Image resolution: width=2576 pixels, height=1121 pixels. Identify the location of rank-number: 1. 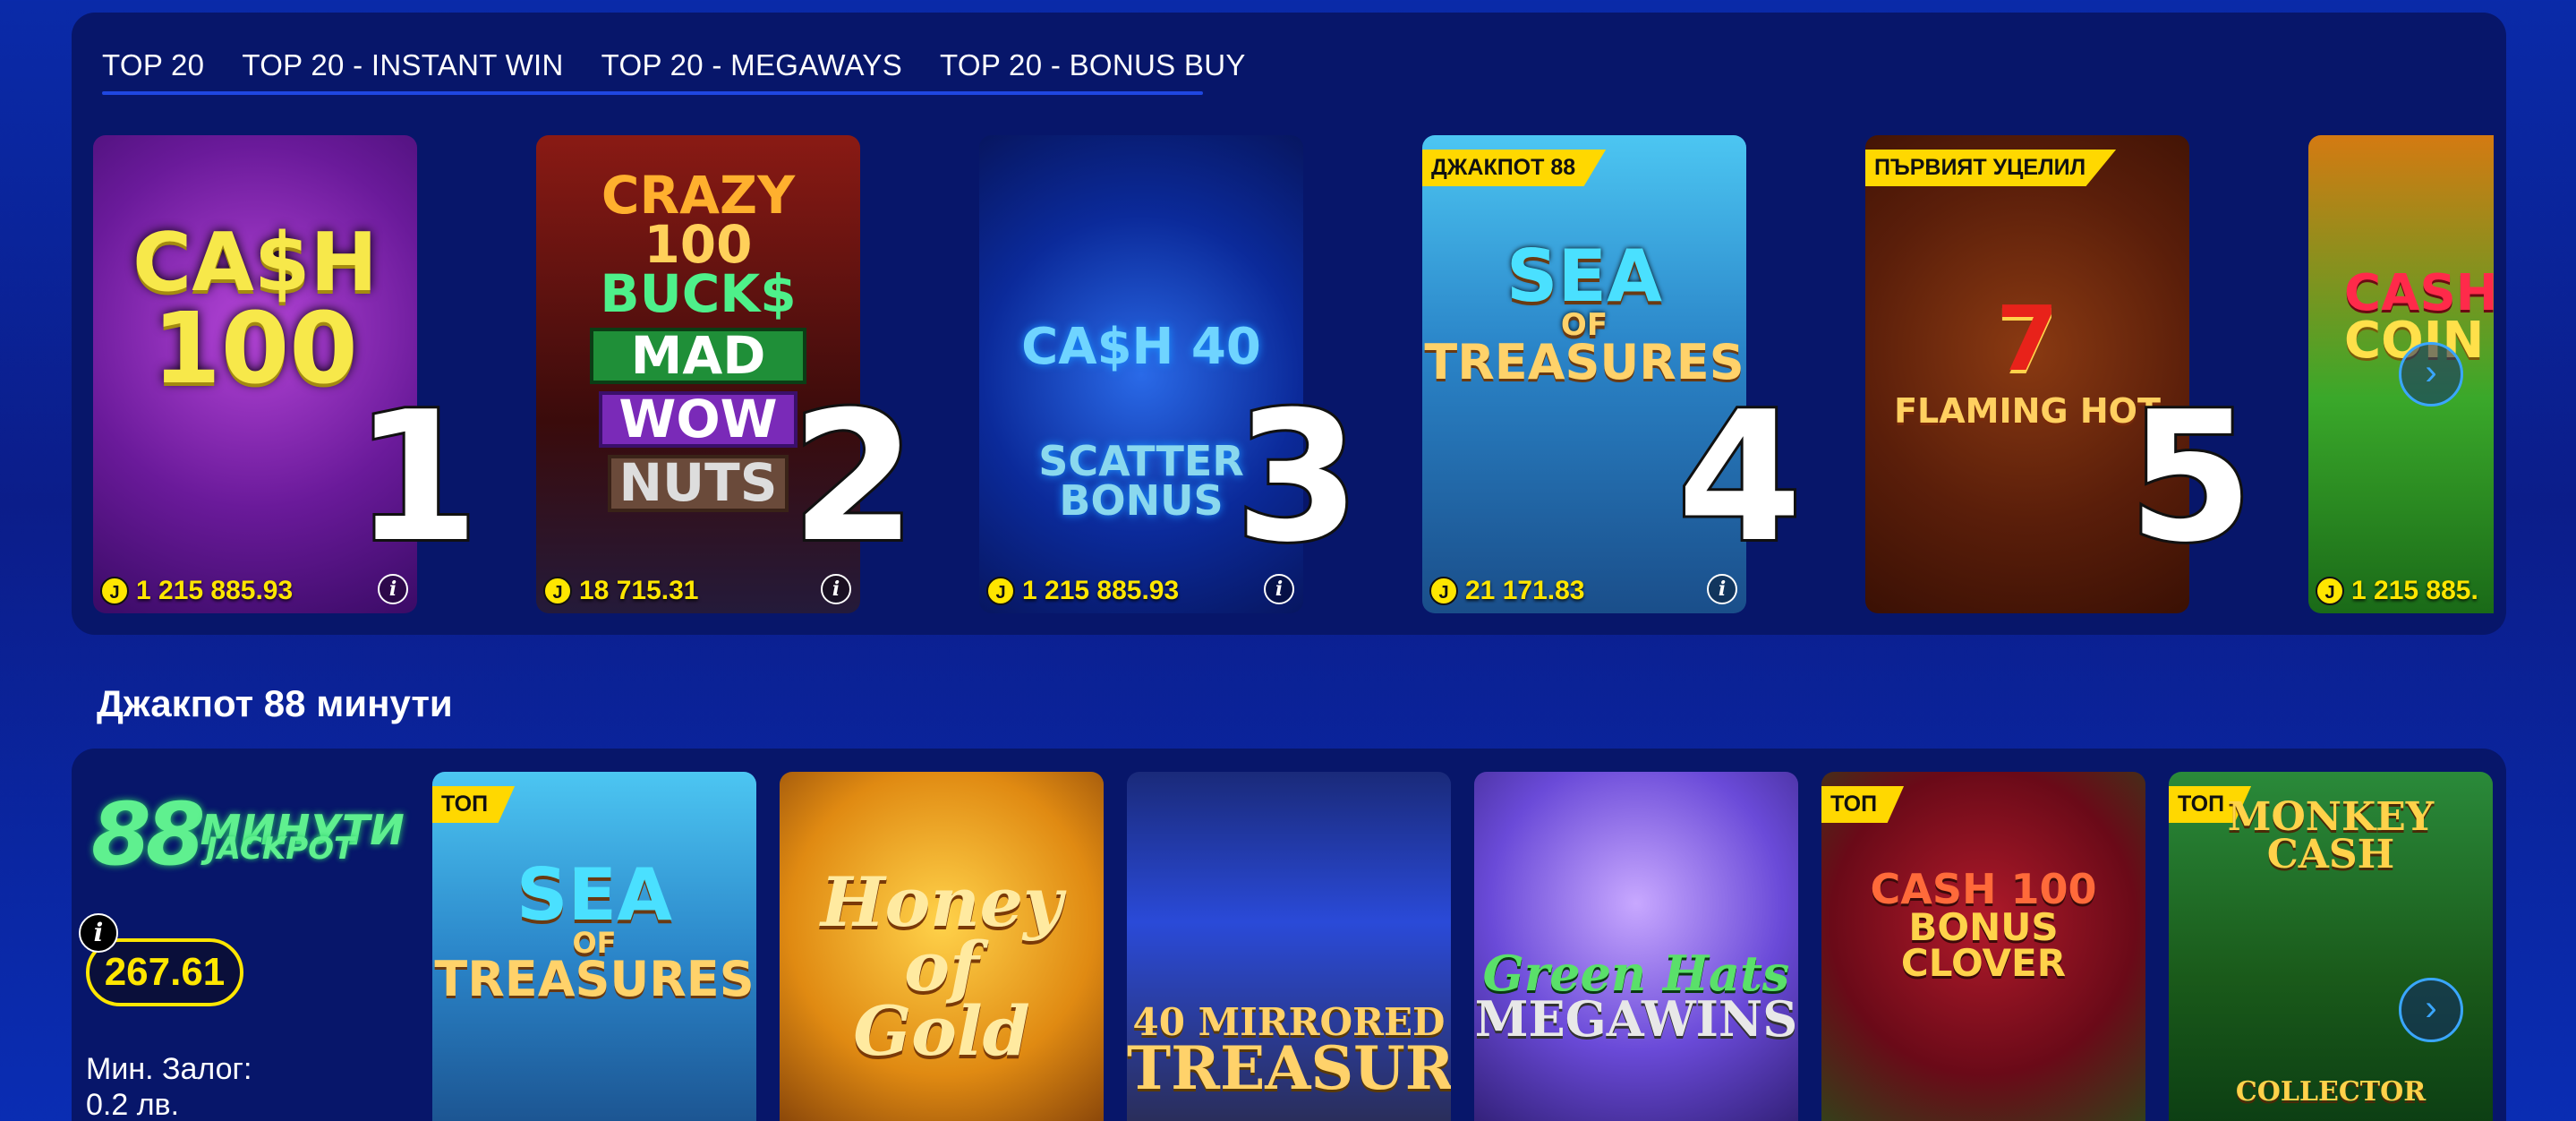
(417, 477).